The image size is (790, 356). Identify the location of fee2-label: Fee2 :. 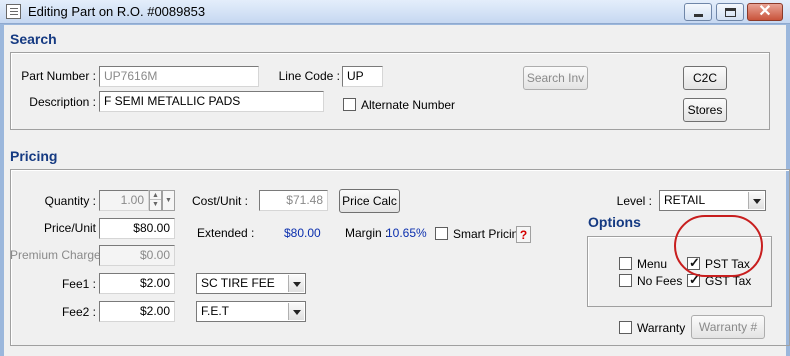
(78, 312).